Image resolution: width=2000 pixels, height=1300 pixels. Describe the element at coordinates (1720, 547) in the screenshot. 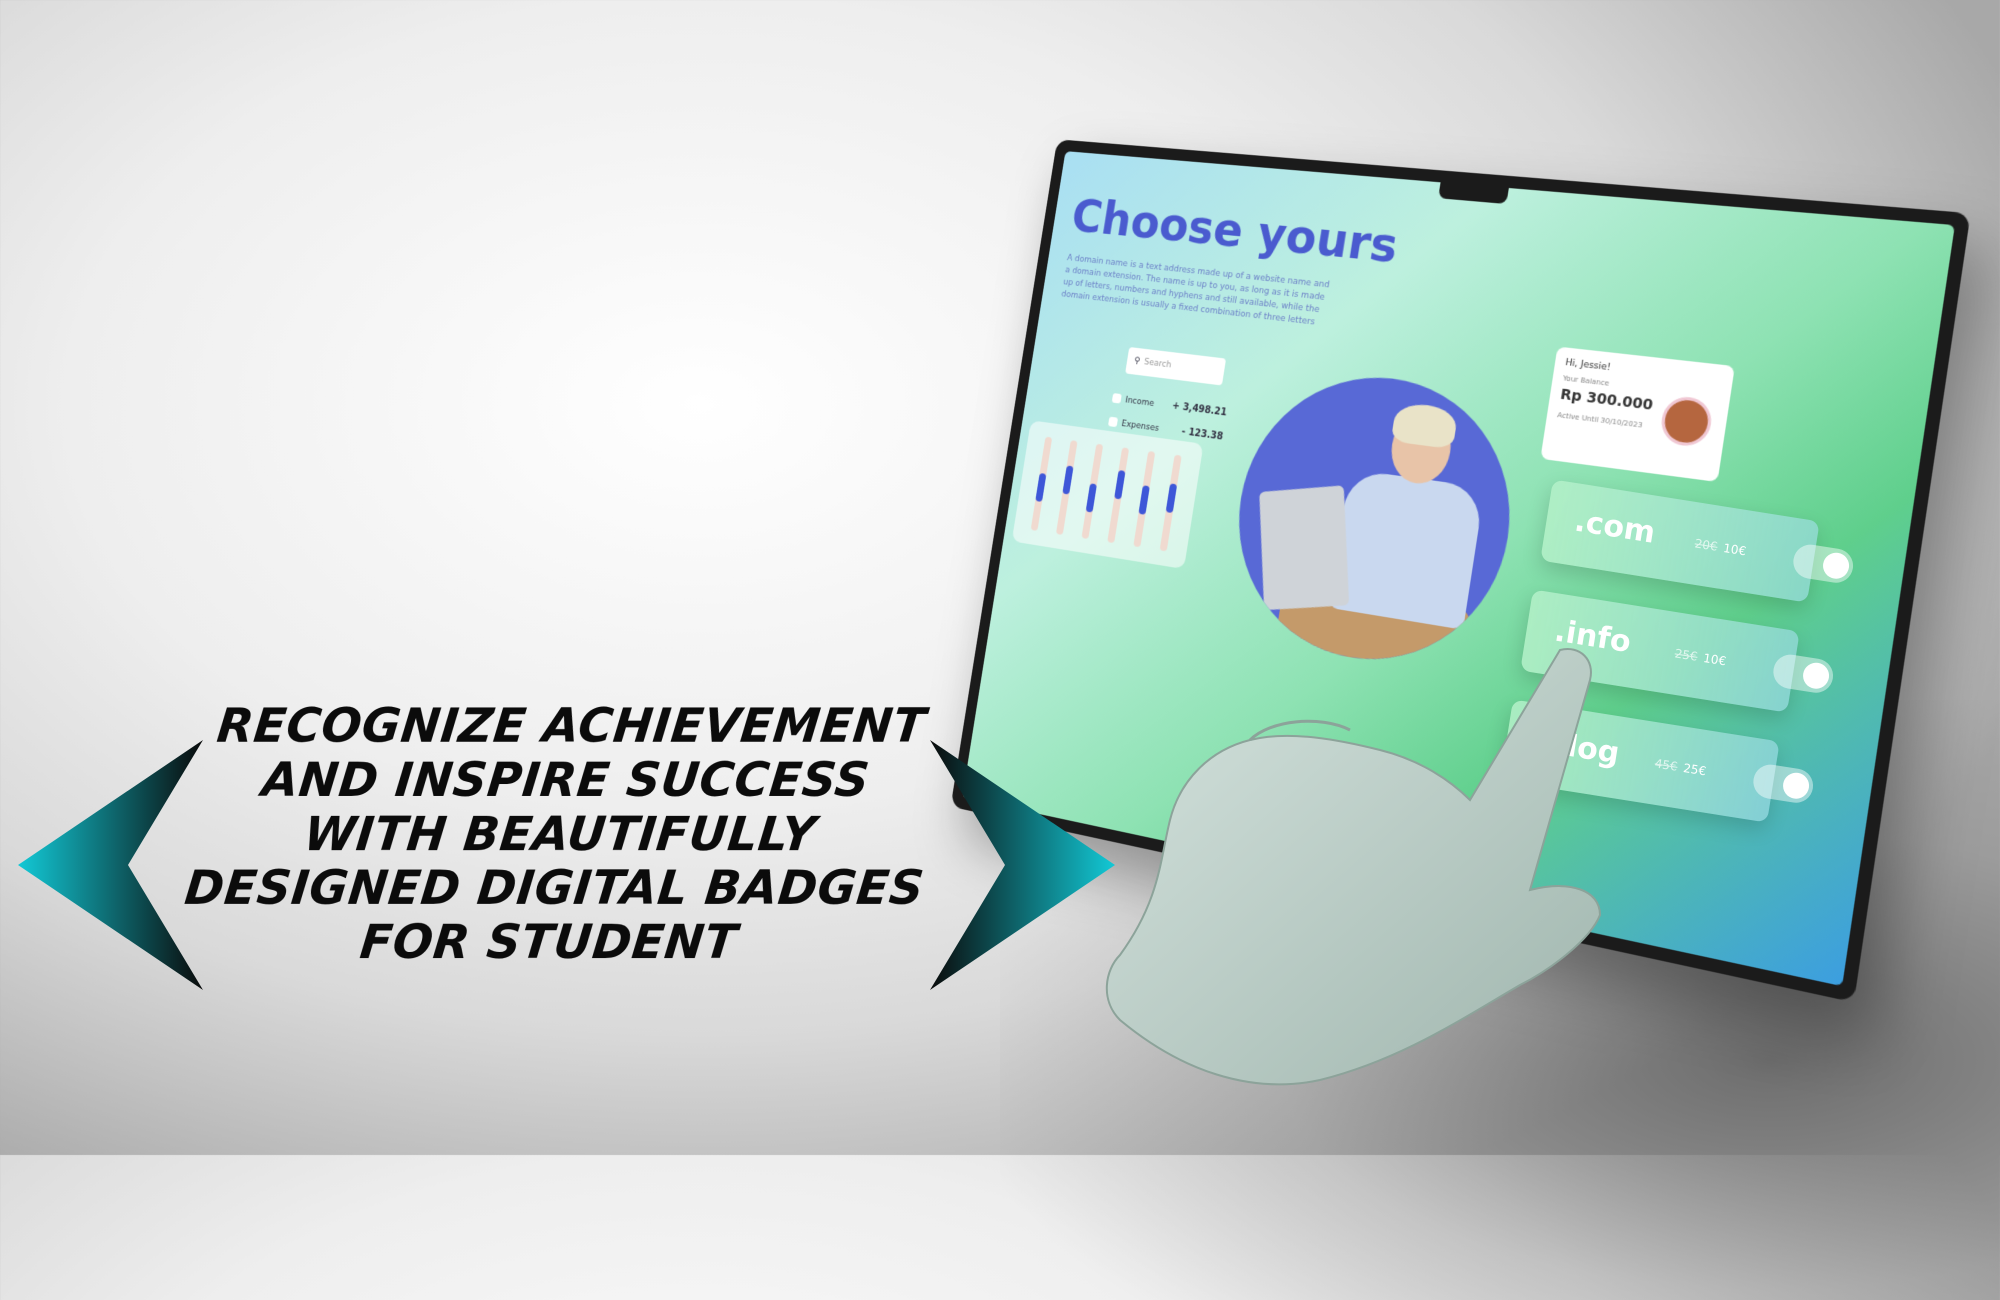

I see `domain-price: 20€ 10€` at that location.